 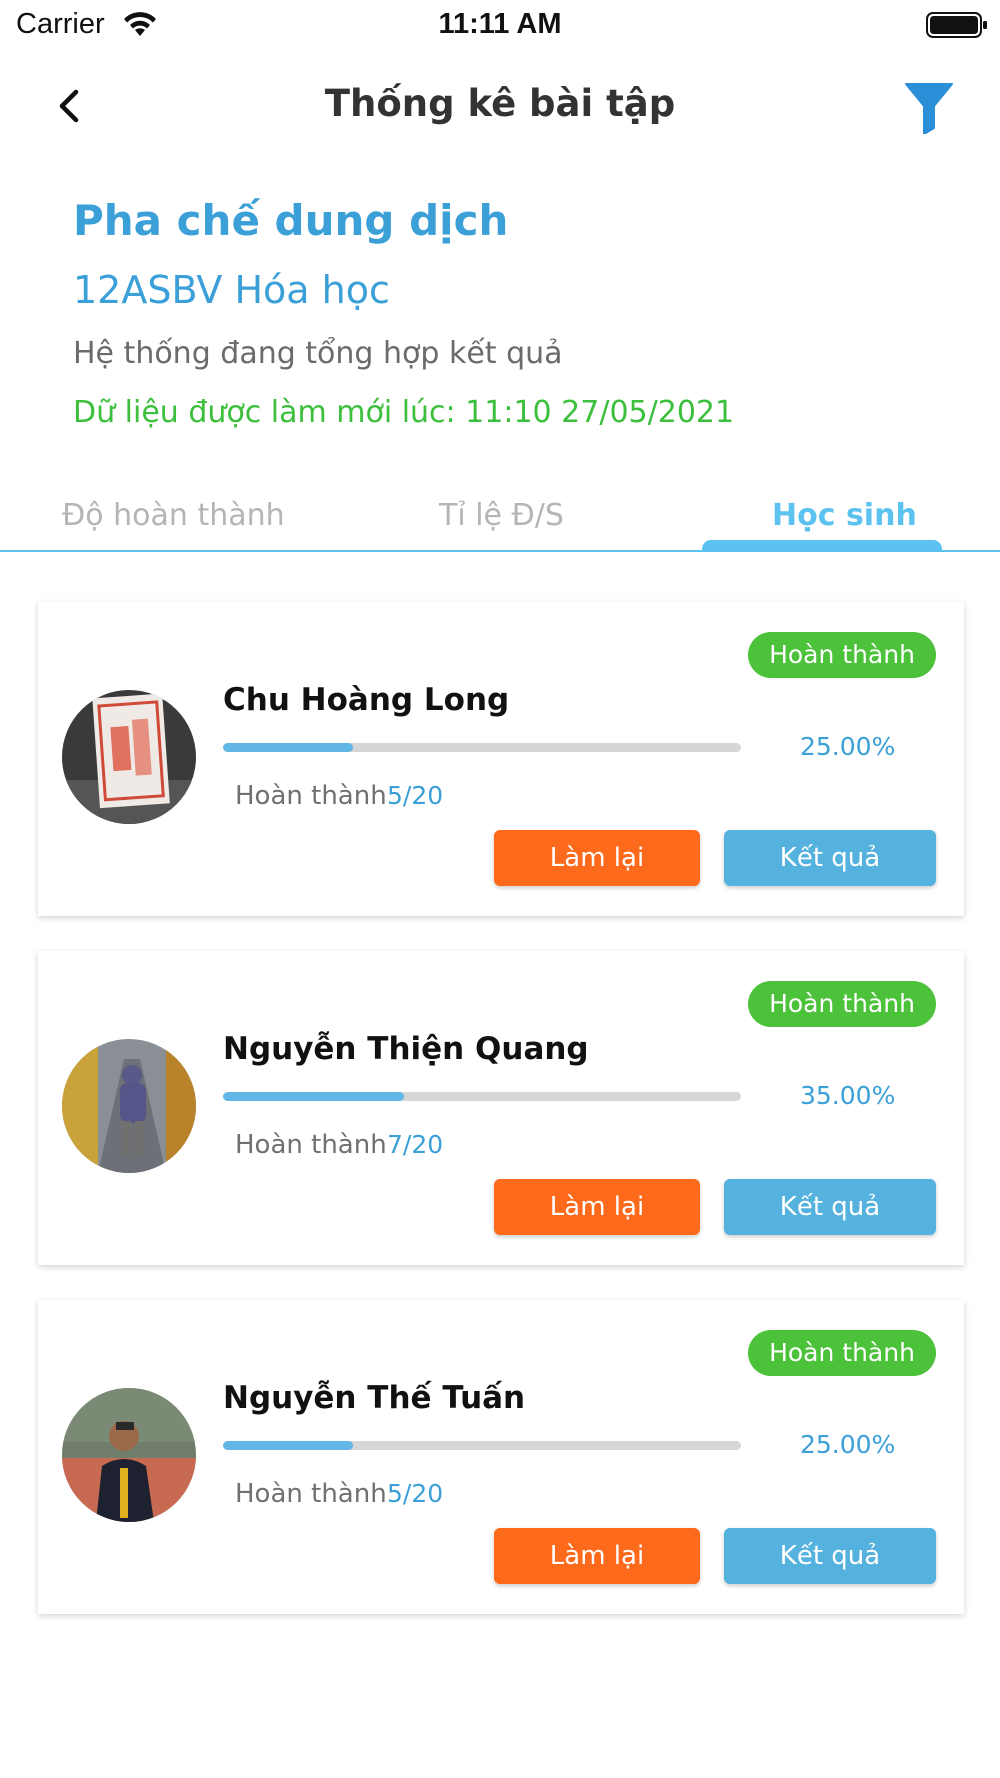 I want to click on completed-count: 7/20, so click(x=415, y=1144).